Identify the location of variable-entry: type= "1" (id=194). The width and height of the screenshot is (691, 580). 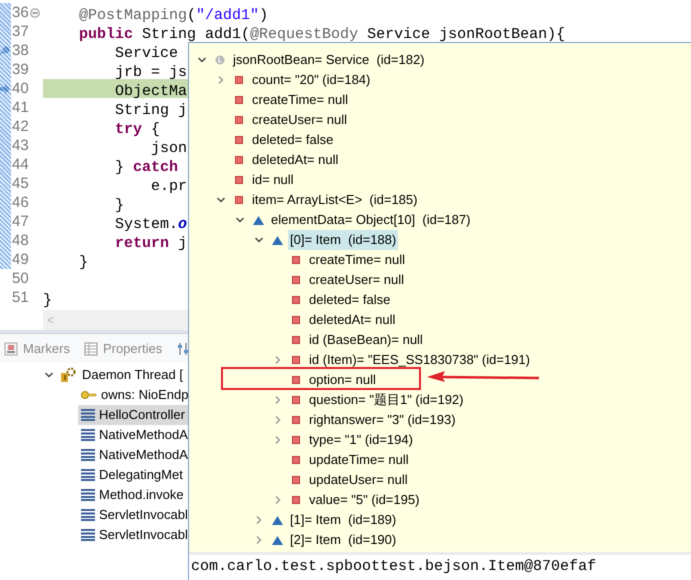
(361, 440).